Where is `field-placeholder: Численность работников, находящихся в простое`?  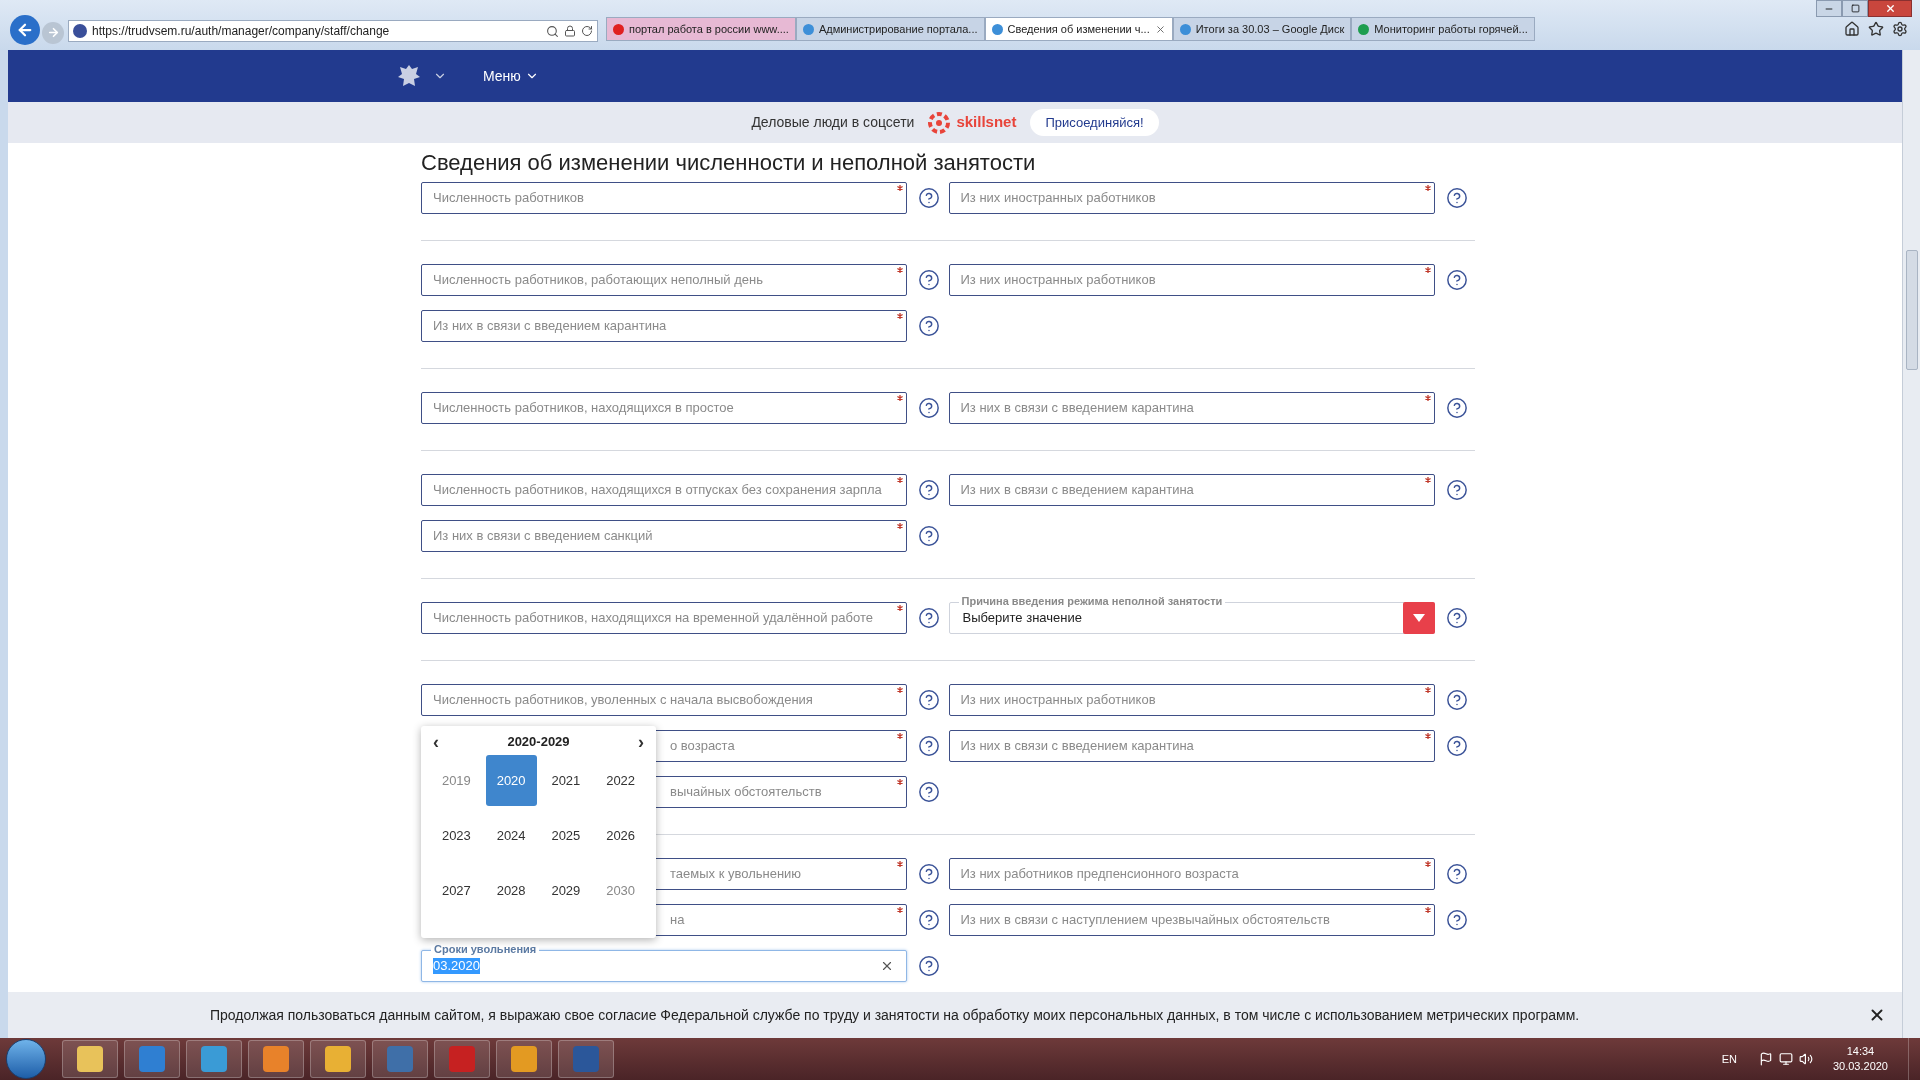
field-placeholder: Численность работников, находящихся в простое is located at coordinates (583, 408).